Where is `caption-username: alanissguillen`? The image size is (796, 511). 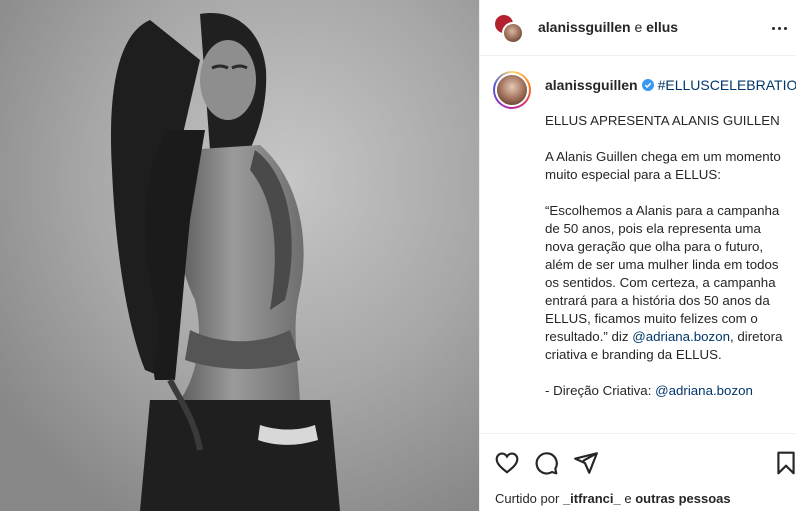
caption-username: alanissguillen is located at coordinates (591, 85).